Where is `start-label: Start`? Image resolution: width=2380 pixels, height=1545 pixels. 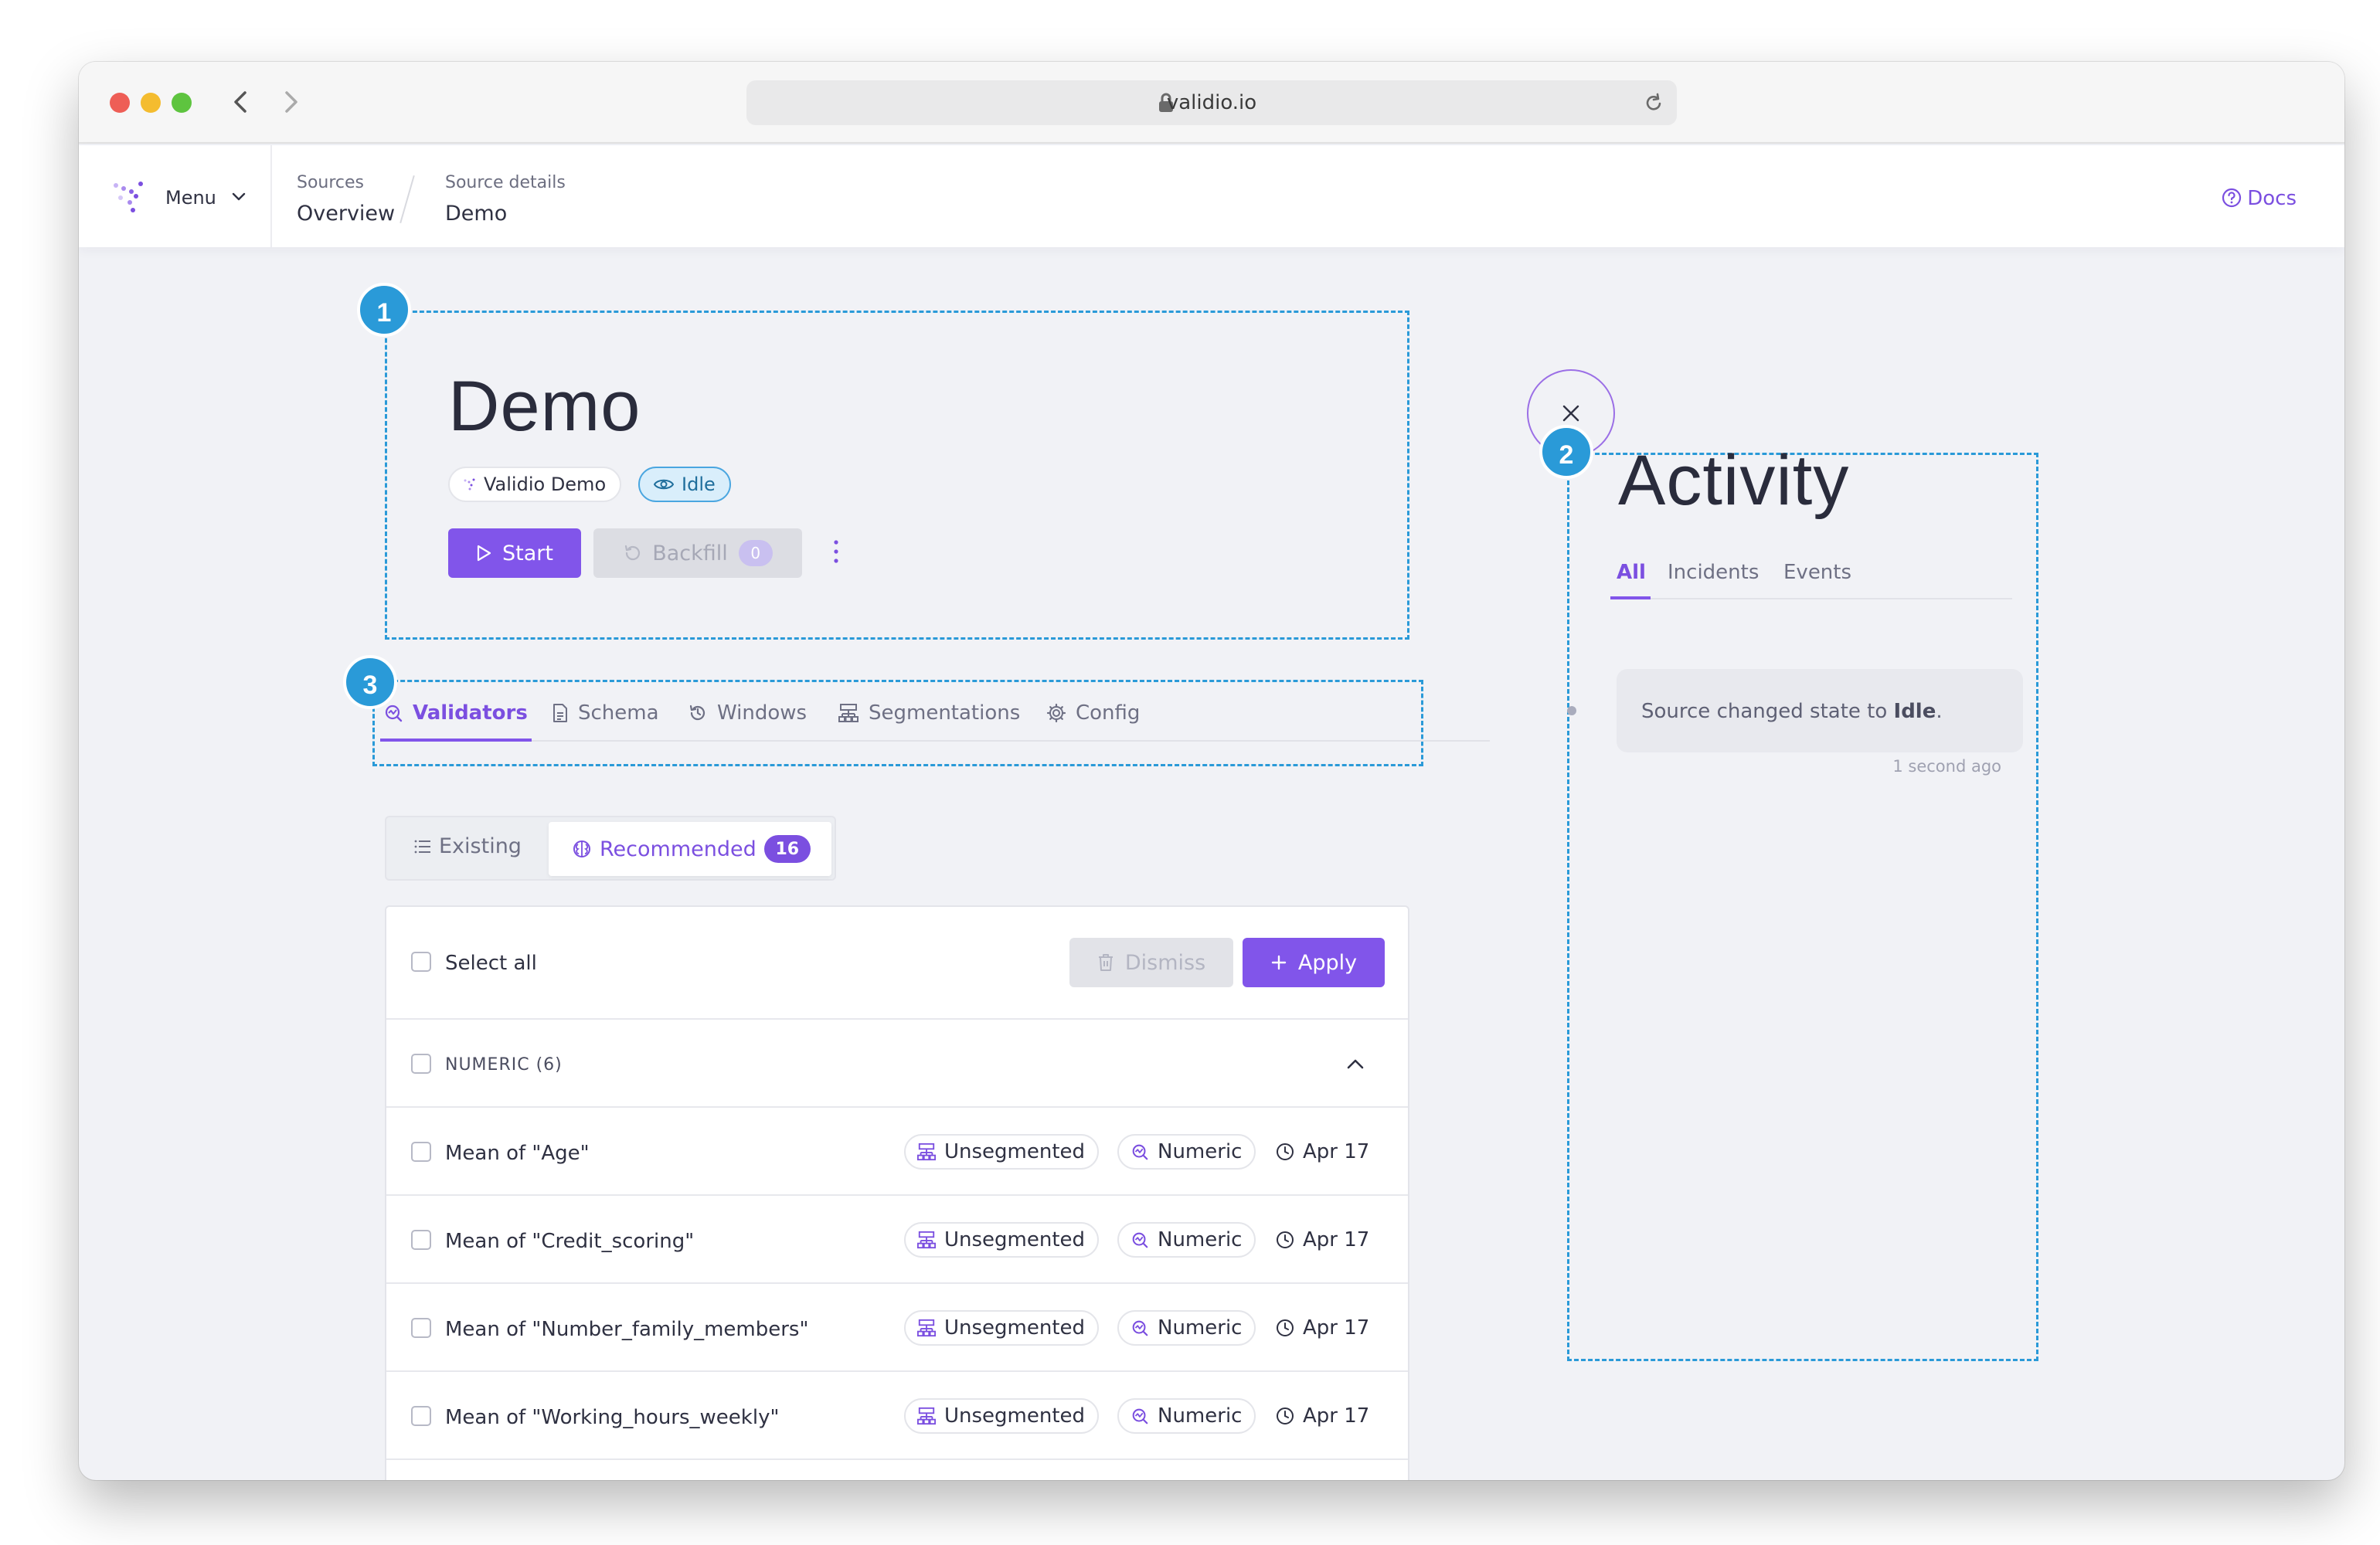
start-label: Start is located at coordinates (527, 553).